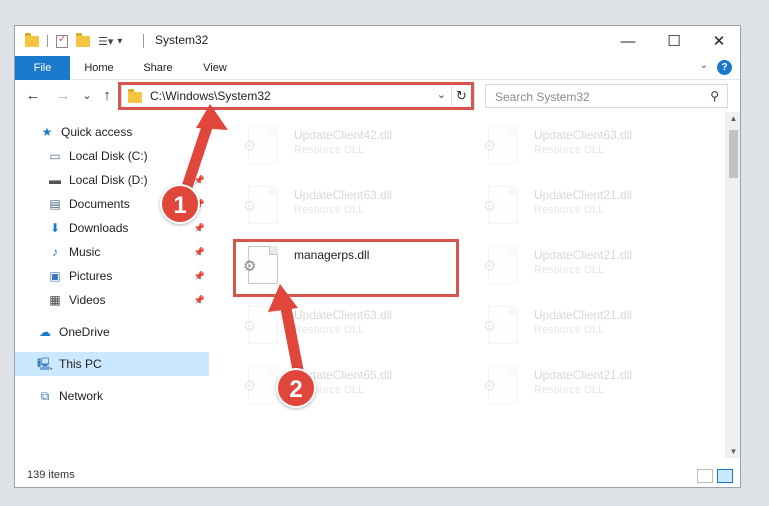 The image size is (769, 506). What do you see at coordinates (283, 298) in the screenshot?
I see `arrowhead-file` at bounding box center [283, 298].